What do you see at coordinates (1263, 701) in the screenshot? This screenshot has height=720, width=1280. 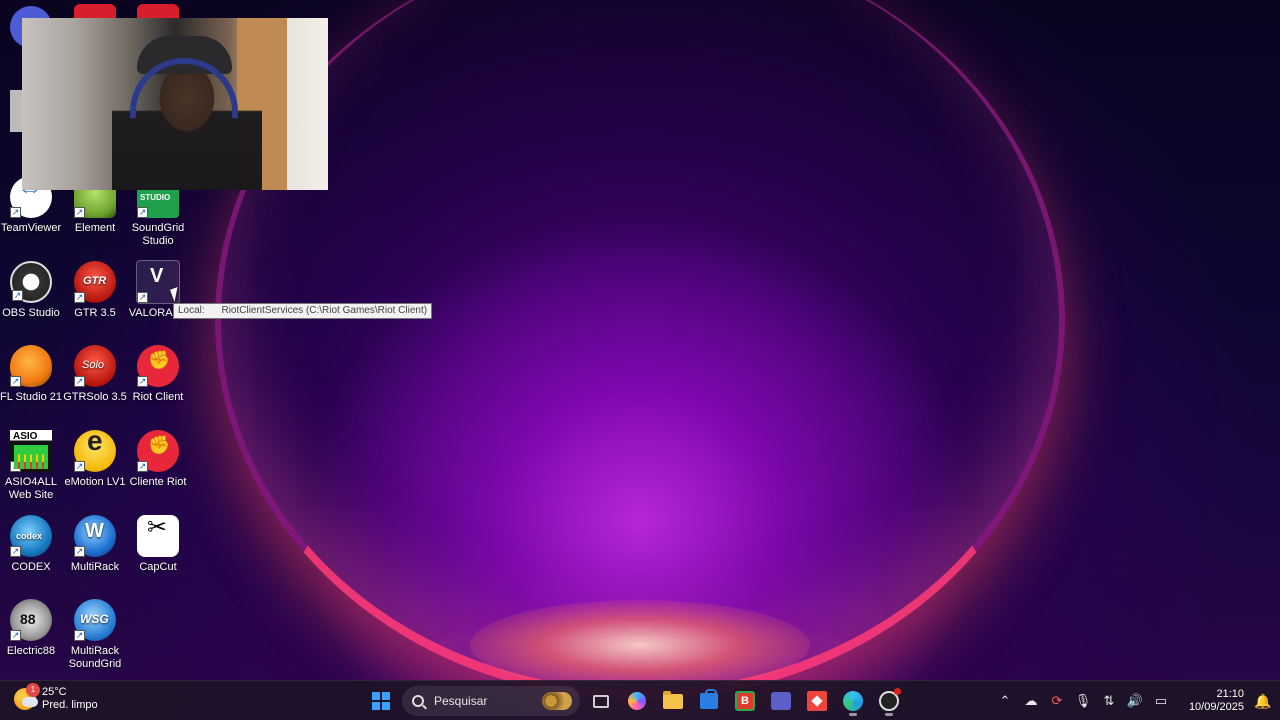 I see `notification-icon: 🔔` at bounding box center [1263, 701].